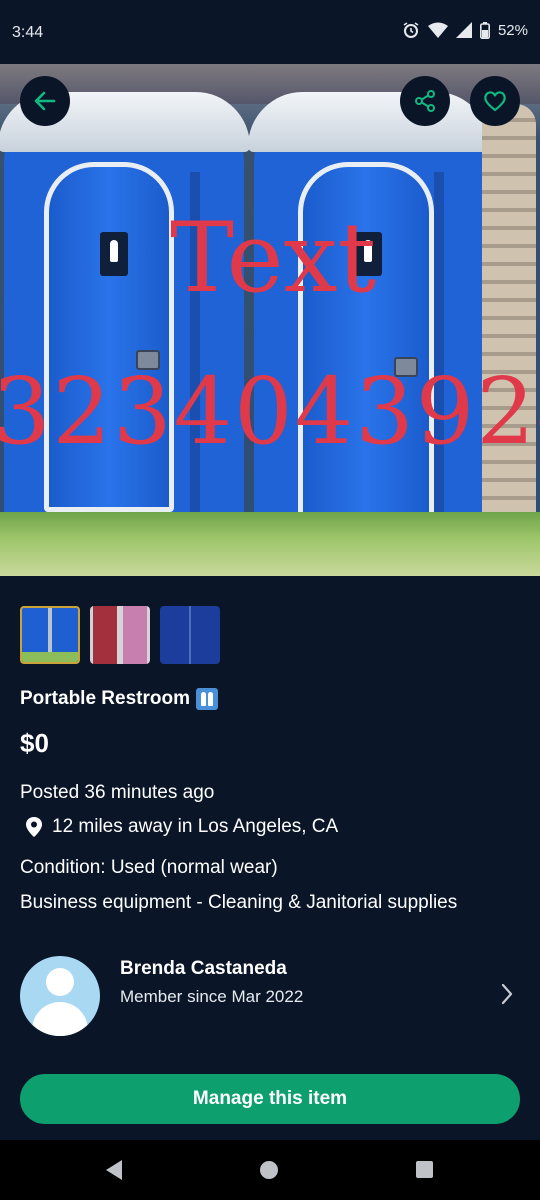  Describe the element at coordinates (270, 1099) in the screenshot. I see `manage-item-button: Manage this item` at that location.